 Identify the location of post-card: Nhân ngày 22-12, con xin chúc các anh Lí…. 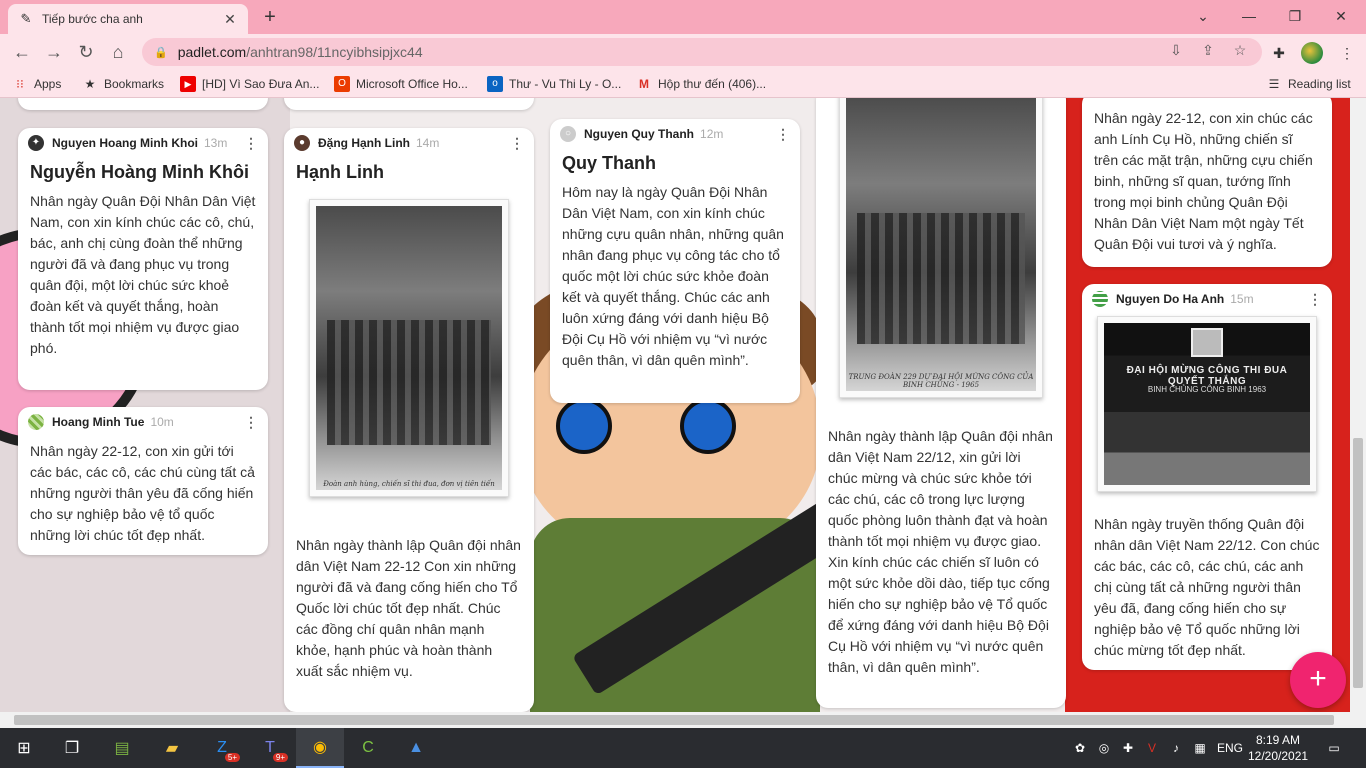
(1207, 182).